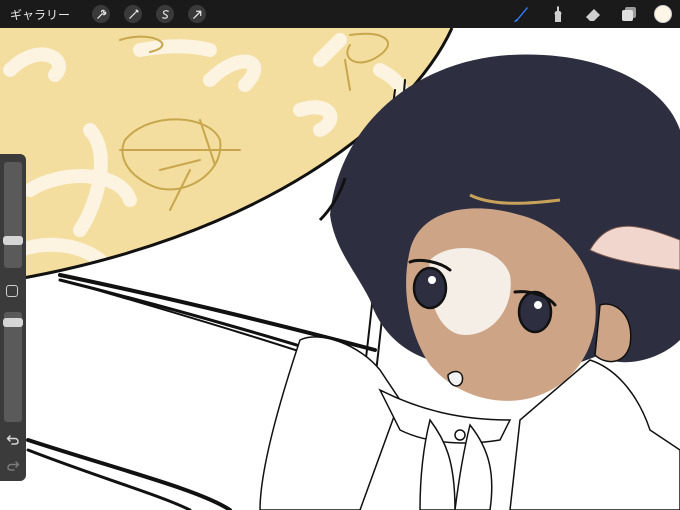 This screenshot has width=680, height=510. I want to click on opacity-thumb, so click(13, 322).